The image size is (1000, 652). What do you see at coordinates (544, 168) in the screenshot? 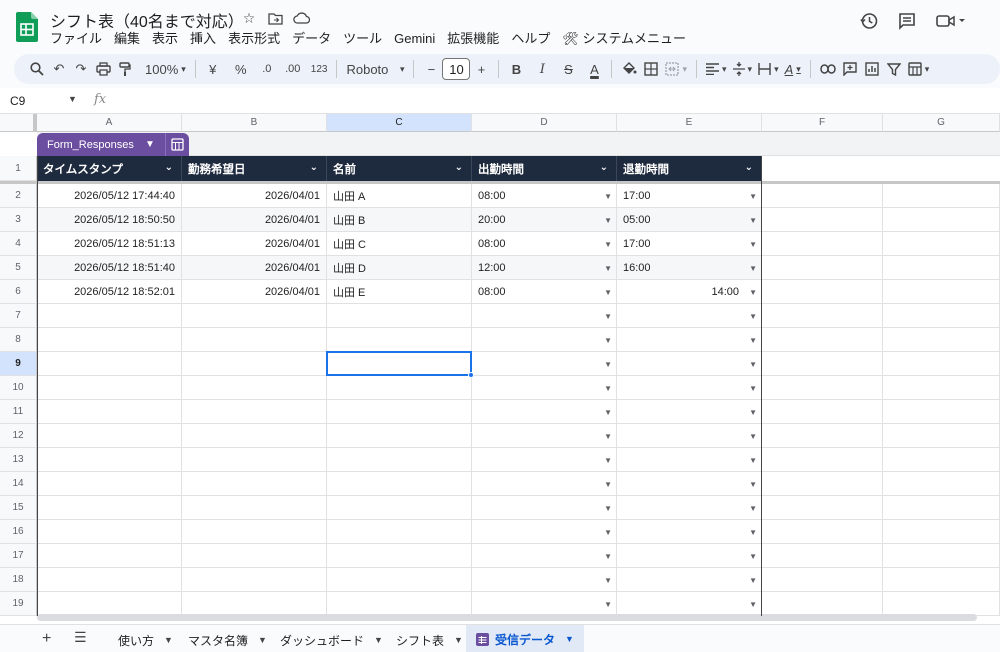
I see `table-column-header: 出勤時間 ⌄` at bounding box center [544, 168].